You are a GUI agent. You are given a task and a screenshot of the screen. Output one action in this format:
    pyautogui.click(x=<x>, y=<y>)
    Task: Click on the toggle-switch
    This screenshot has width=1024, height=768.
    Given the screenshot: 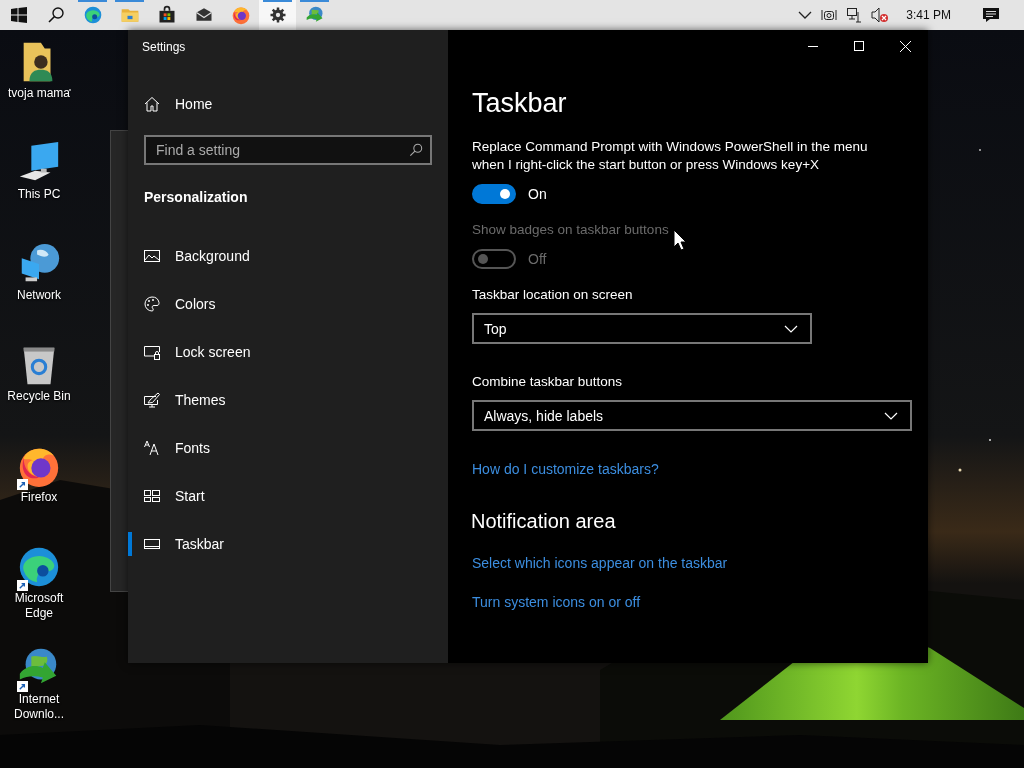 What is the action you would take?
    pyautogui.click(x=494, y=194)
    